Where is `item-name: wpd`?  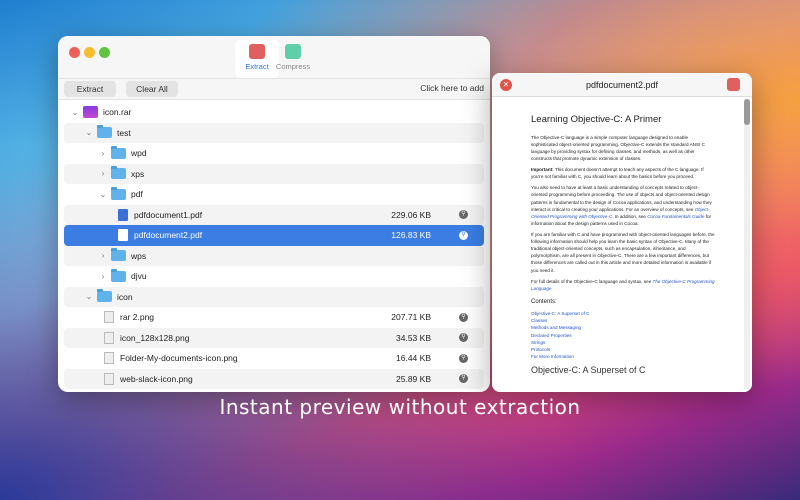 item-name: wpd is located at coordinates (139, 153).